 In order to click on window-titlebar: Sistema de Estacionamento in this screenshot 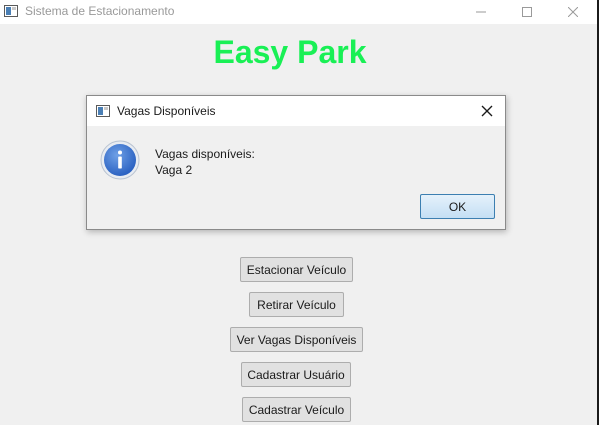, I will do `click(299, 12)`.